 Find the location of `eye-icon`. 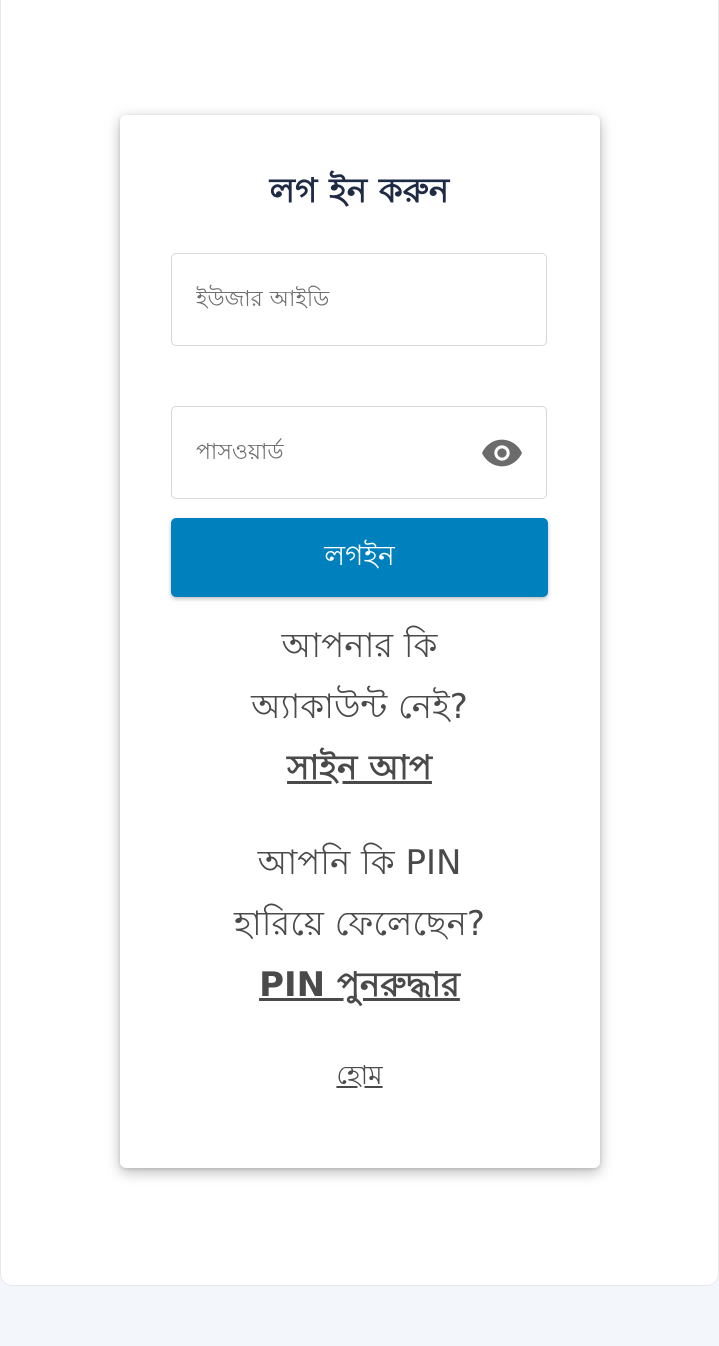

eye-icon is located at coordinates (502, 453).